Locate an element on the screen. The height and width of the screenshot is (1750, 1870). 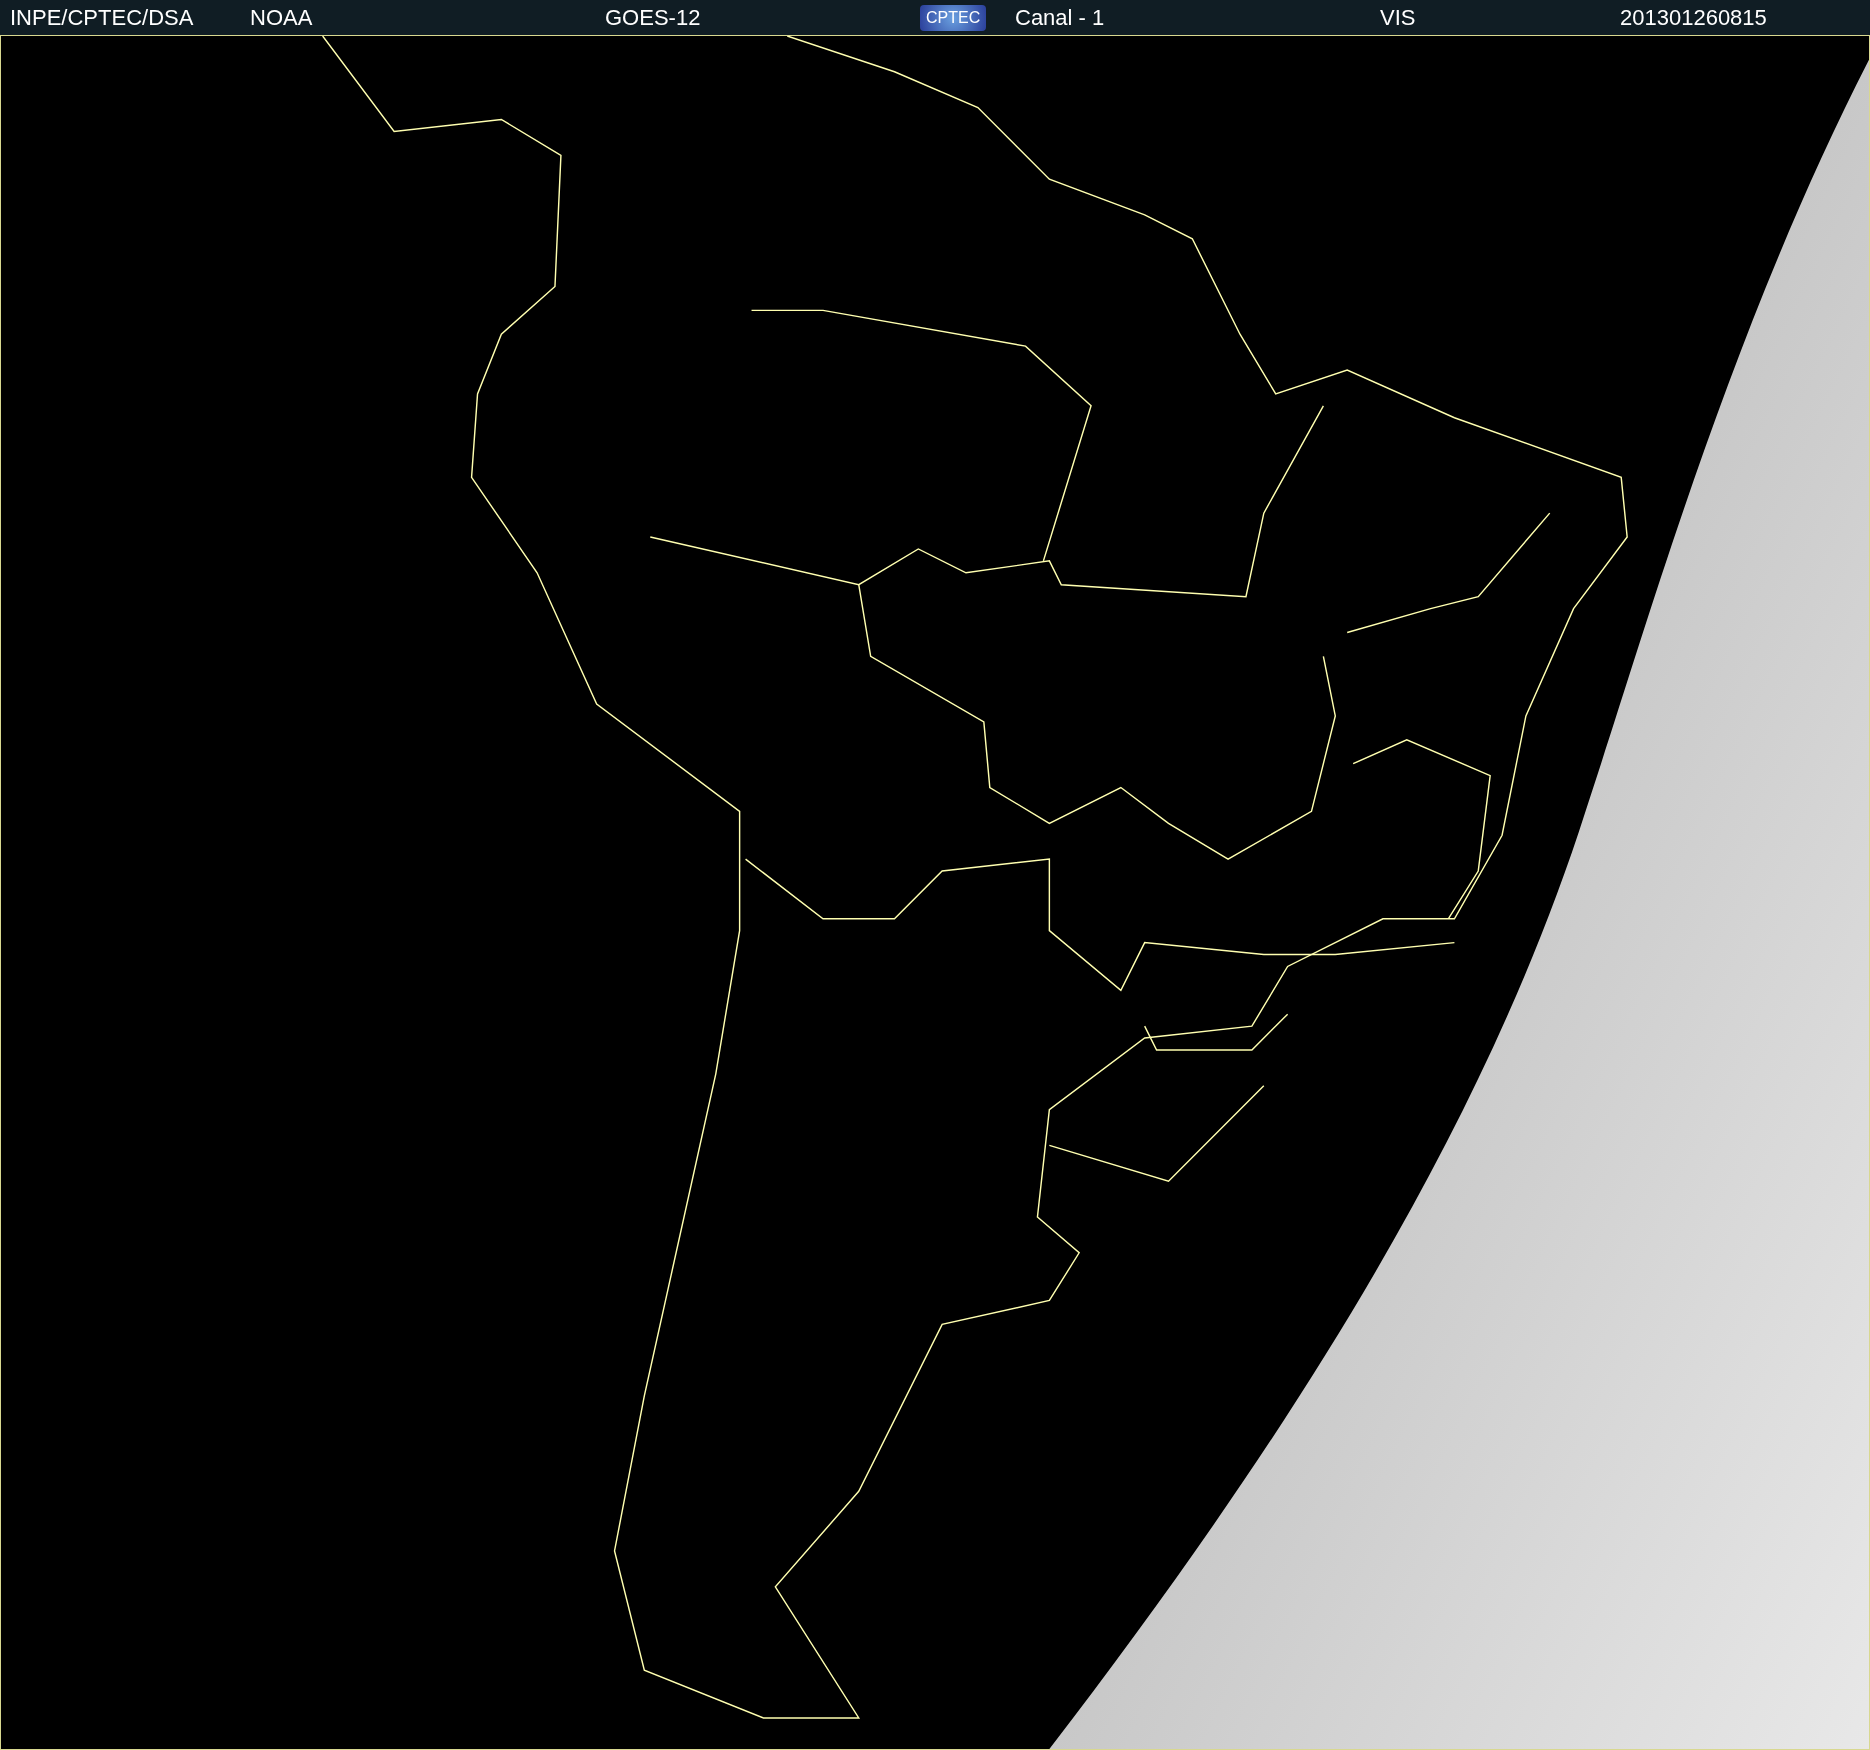
logo: CPTEC is located at coordinates (953, 17).